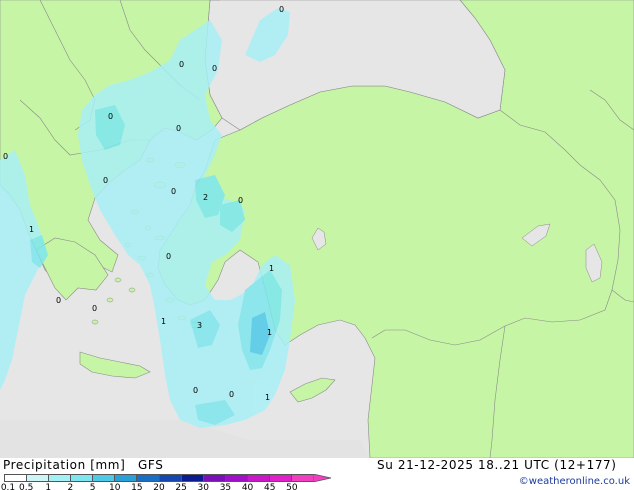  I want to click on colorbar-arrow, so click(322, 478).